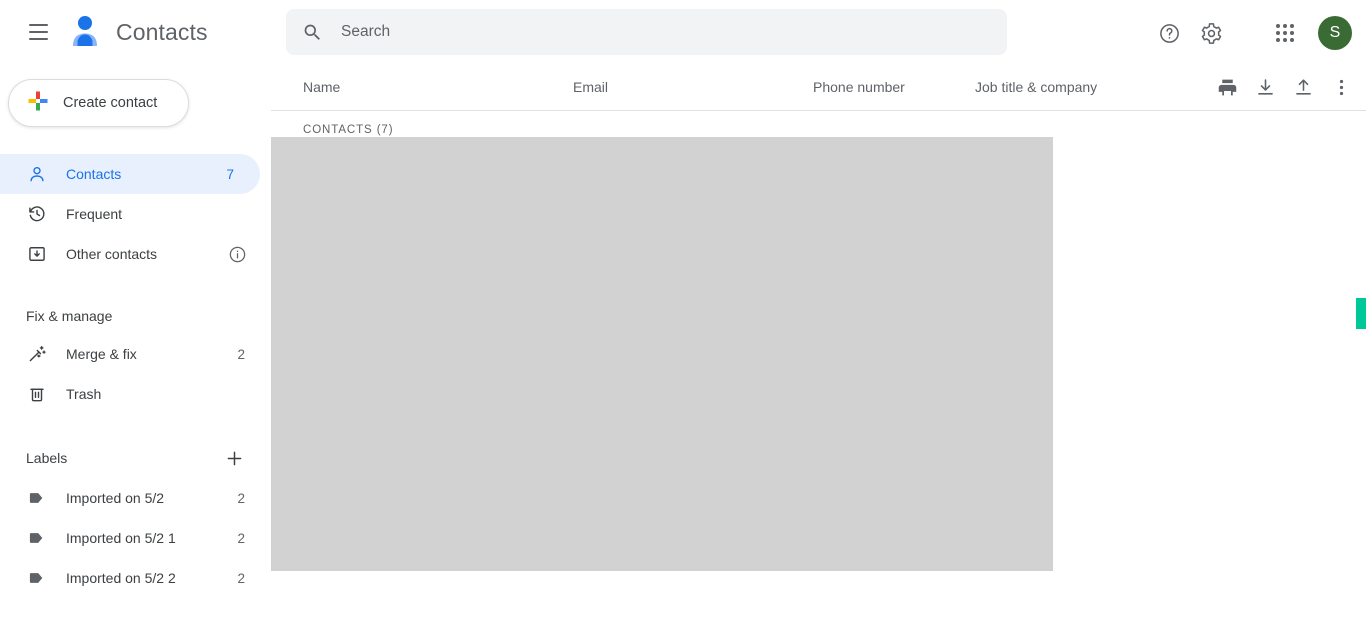 The height and width of the screenshot is (625, 1366). I want to click on contacts-person-icon, so click(85, 32).